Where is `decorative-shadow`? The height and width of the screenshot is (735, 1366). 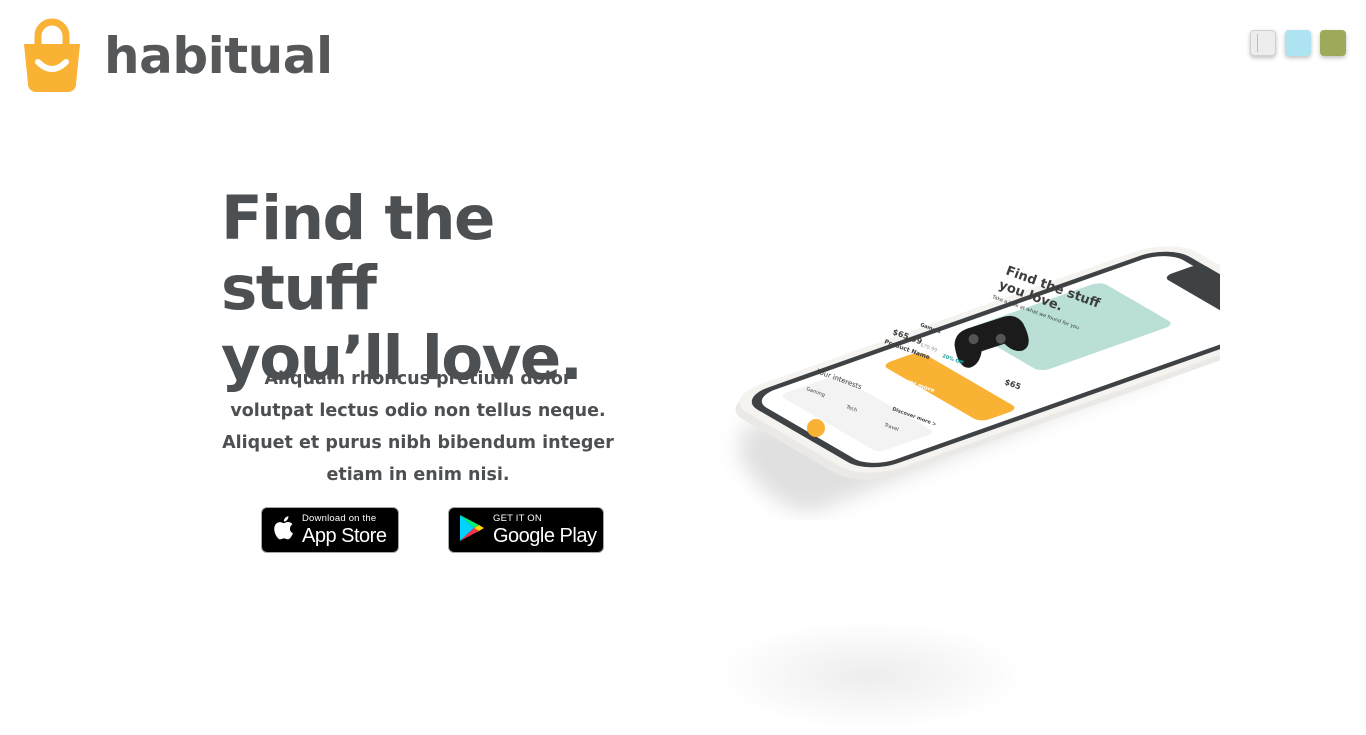 decorative-shadow is located at coordinates (870, 675).